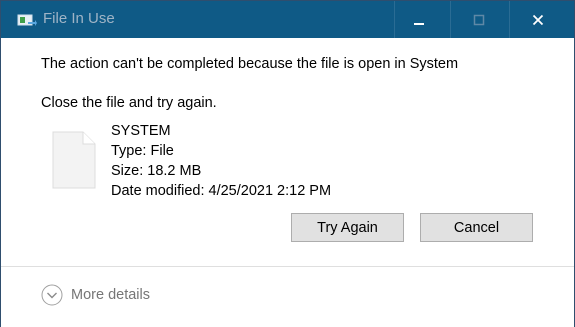  Describe the element at coordinates (52, 295) in the screenshot. I see `chevron-down-icon` at that location.